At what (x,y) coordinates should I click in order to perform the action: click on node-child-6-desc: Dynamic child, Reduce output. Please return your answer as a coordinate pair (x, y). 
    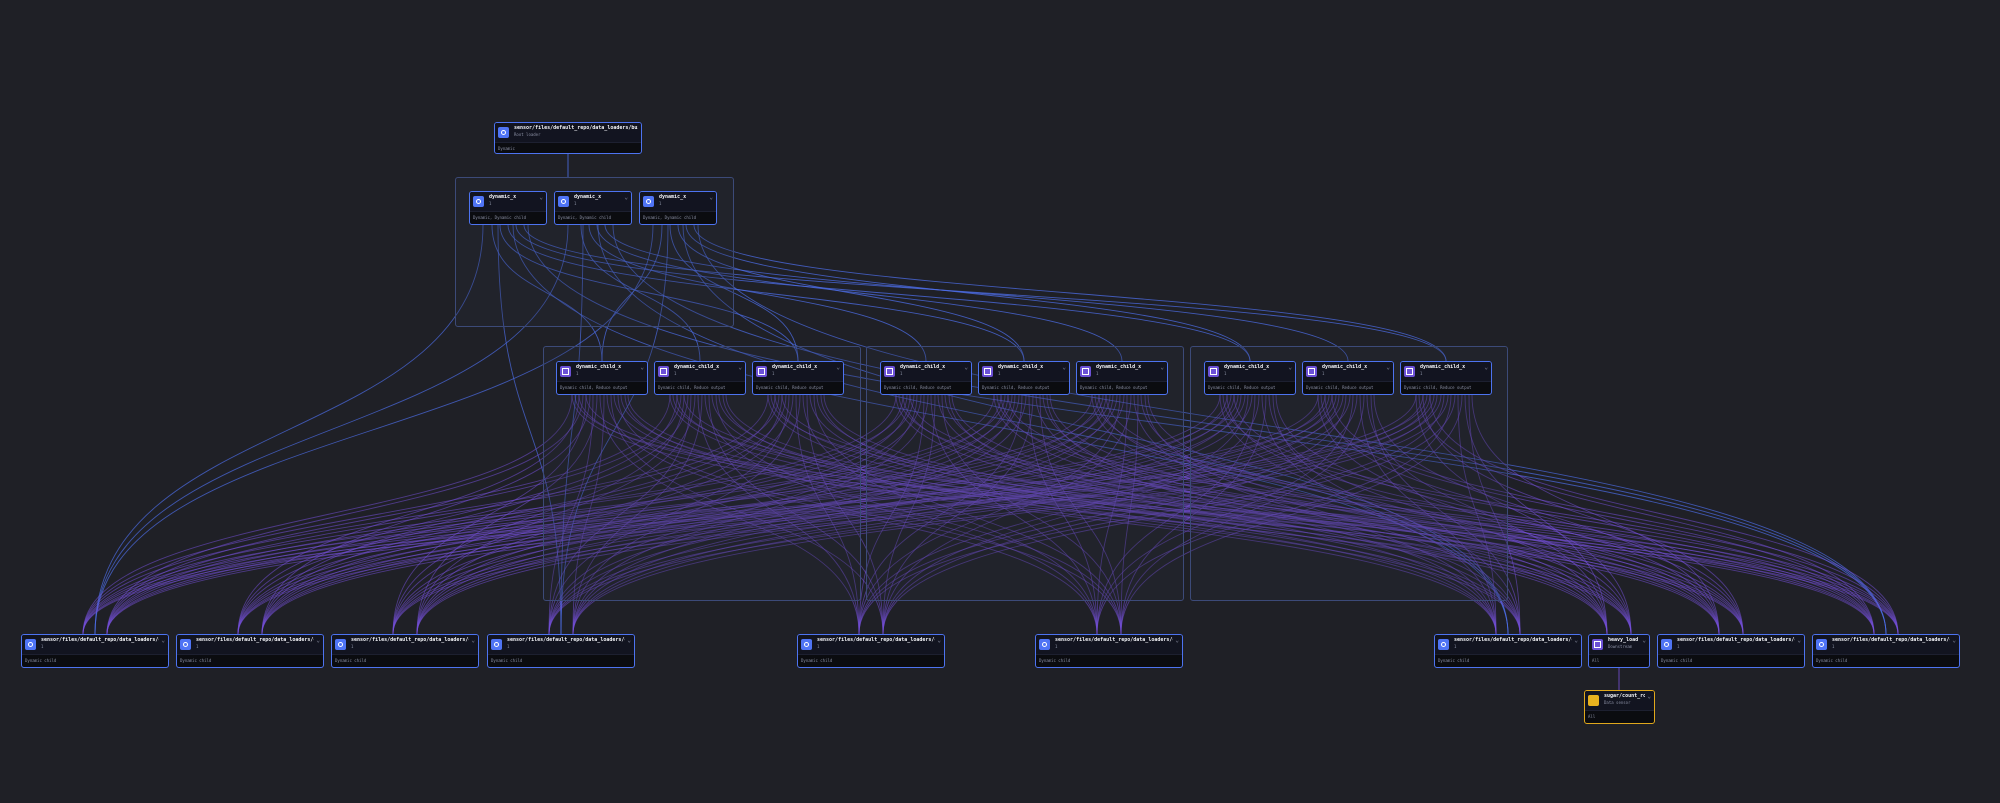
    Looking at the image, I should click on (1122, 387).